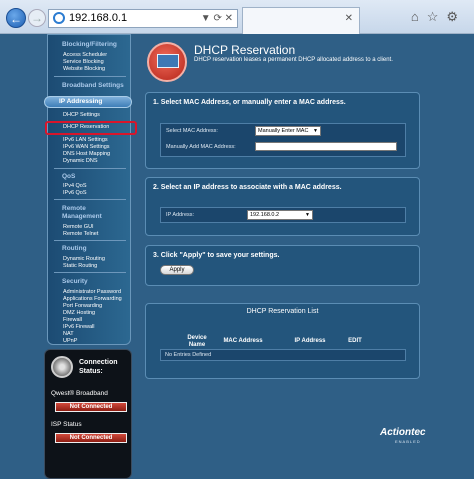 This screenshot has width=474, height=479. What do you see at coordinates (245, 50) in the screenshot?
I see `page-title: DHCP Reservation` at bounding box center [245, 50].